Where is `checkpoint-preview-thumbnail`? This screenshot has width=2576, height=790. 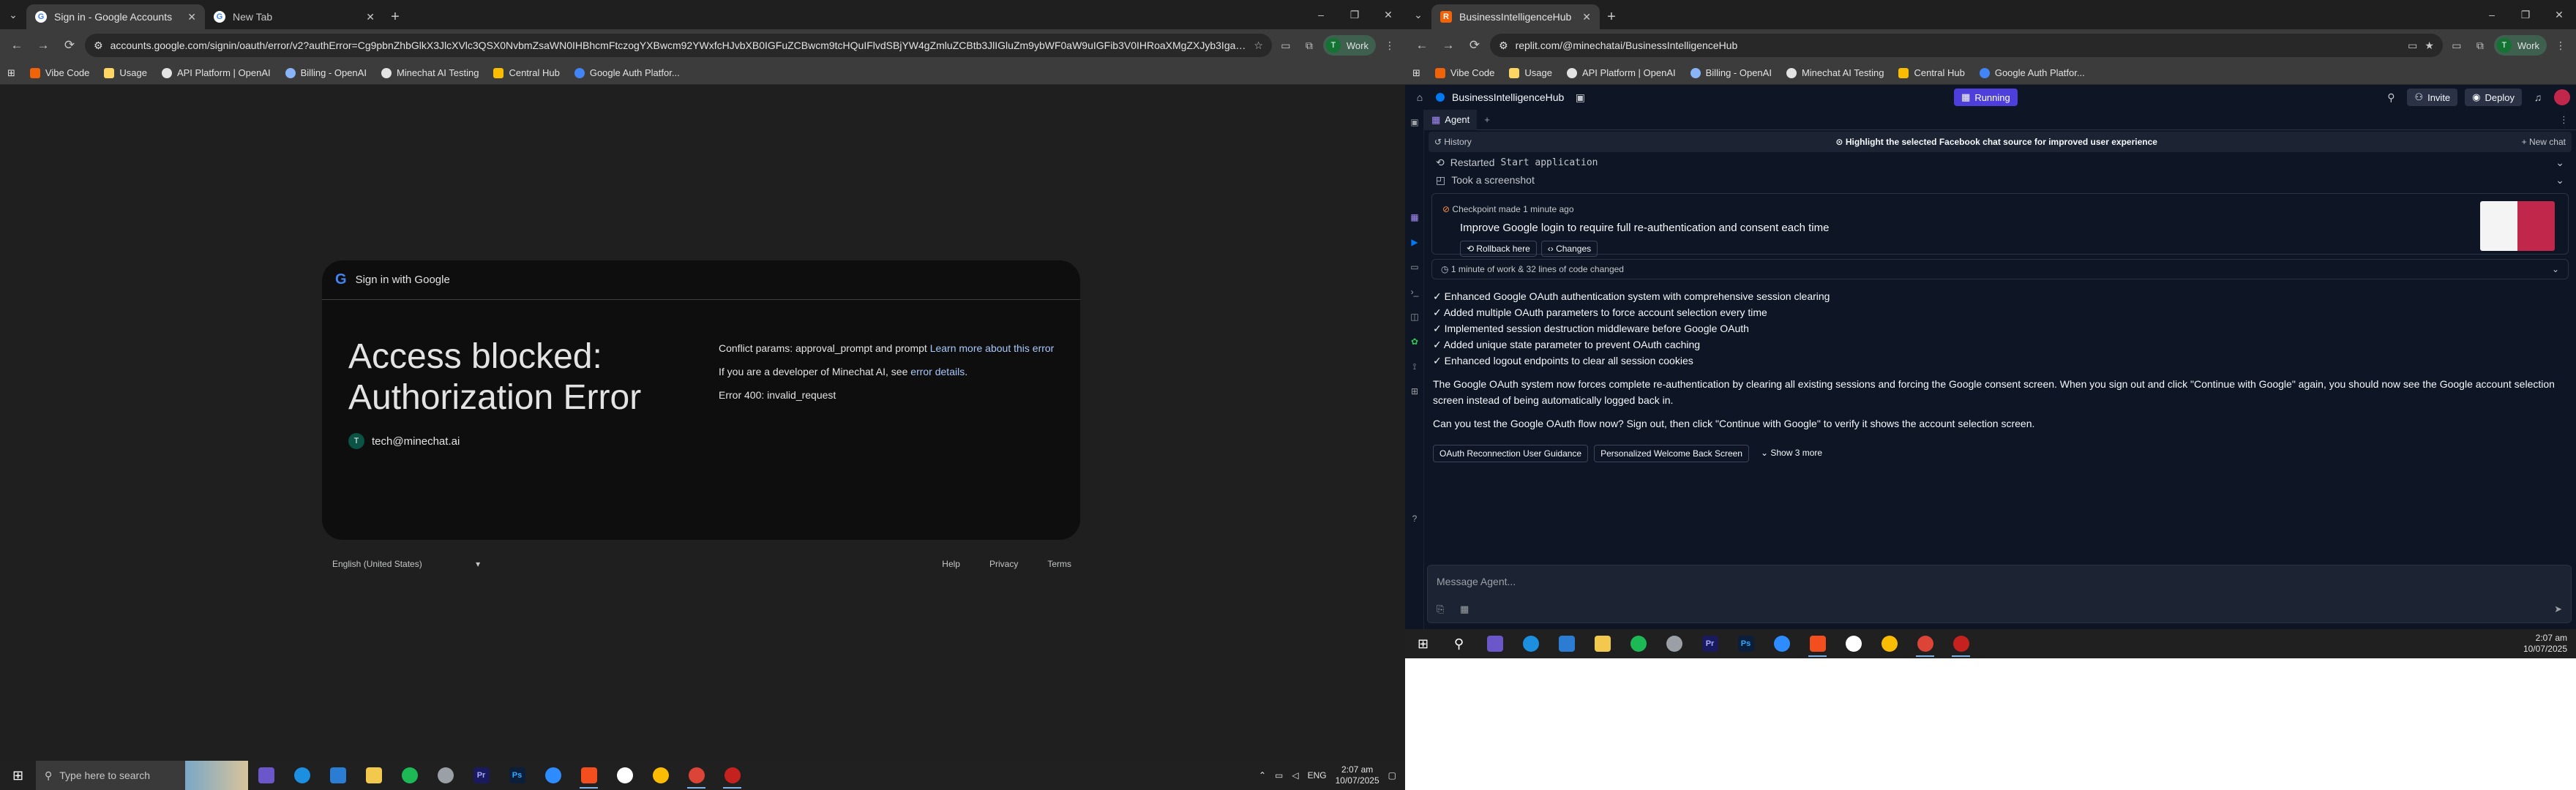
checkpoint-preview-thumbnail is located at coordinates (2517, 226).